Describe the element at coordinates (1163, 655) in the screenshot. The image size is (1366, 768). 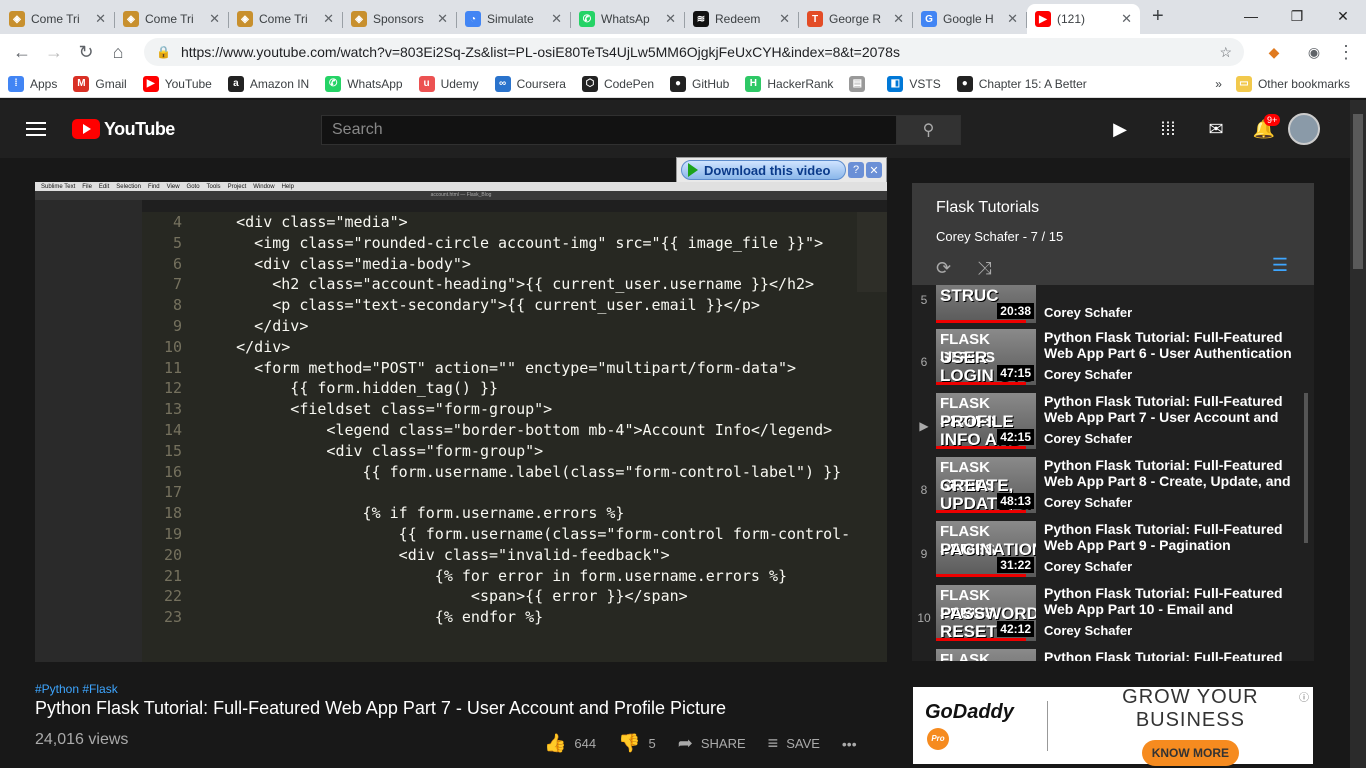
I see `playlist-item-title: Python Flask Tutorial: Full-Featured` at that location.